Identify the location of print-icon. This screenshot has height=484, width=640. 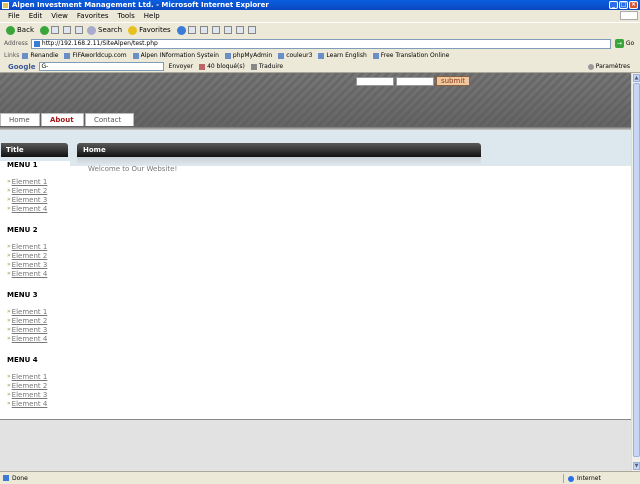
(215, 30).